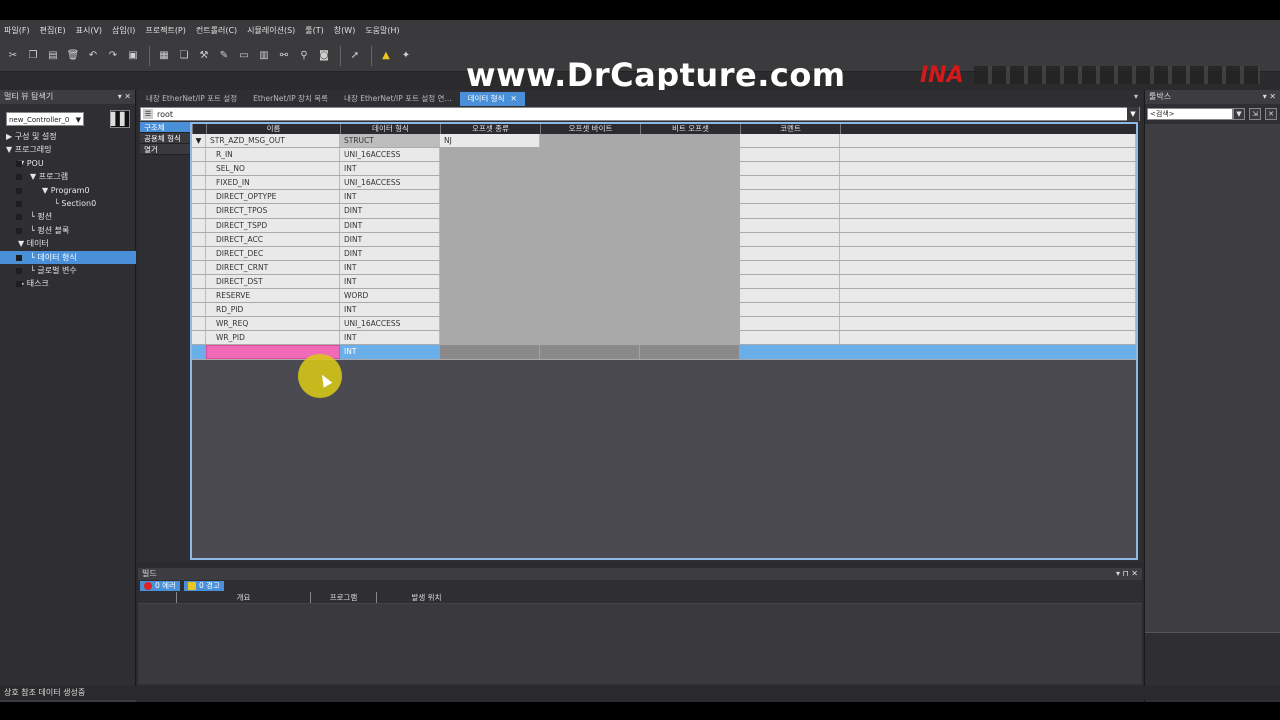  I want to click on warning-icon: ▲, so click(386, 56).